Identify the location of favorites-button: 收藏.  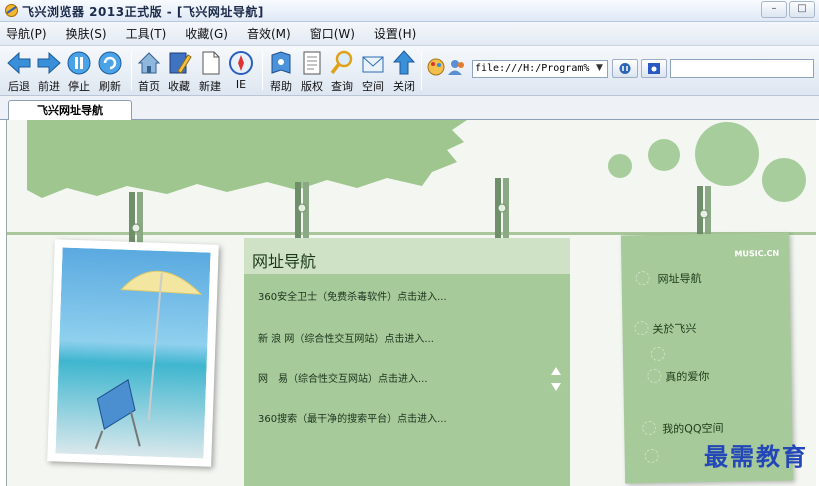
(179, 71).